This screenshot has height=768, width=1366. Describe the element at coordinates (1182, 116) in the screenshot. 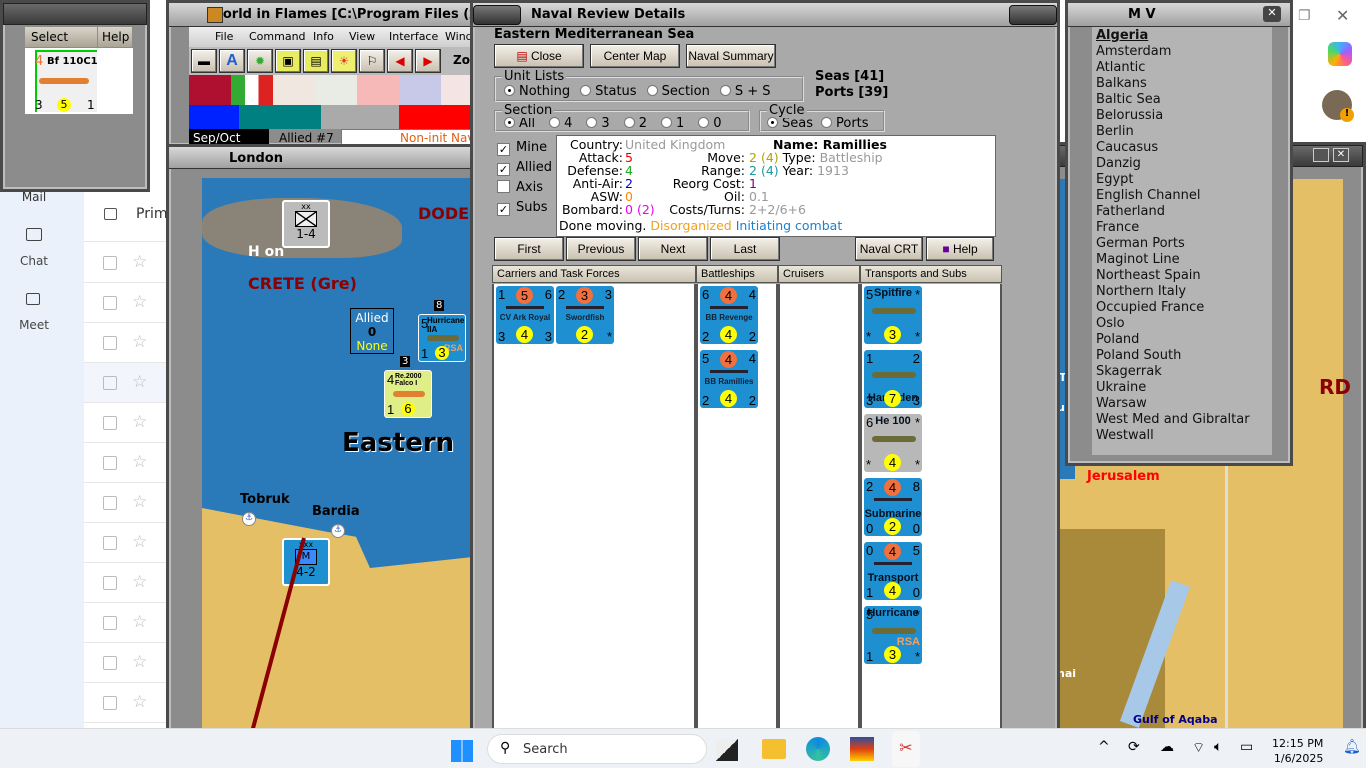

I see `mv-list-item: Belorussia` at that location.